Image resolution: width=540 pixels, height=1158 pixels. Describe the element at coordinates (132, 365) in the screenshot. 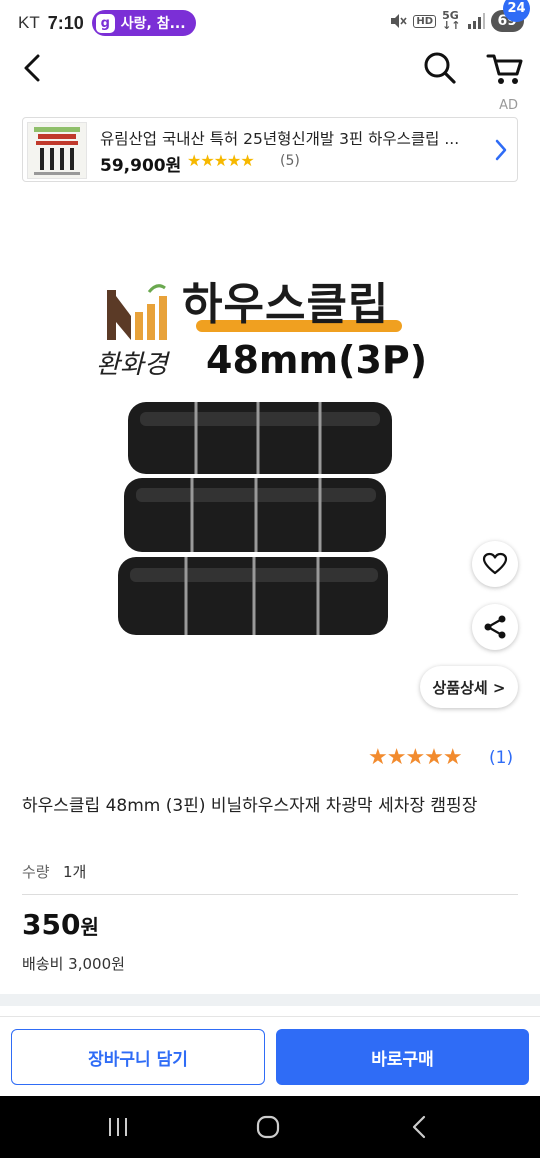

I see `product-image-brand: 환화경` at that location.